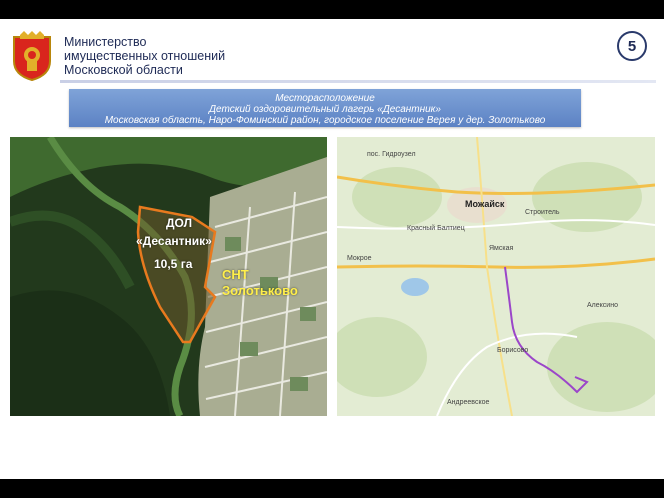  Describe the element at coordinates (391, 154) in the screenshot. I see `map-town-label: пос. Гидроузел` at that location.